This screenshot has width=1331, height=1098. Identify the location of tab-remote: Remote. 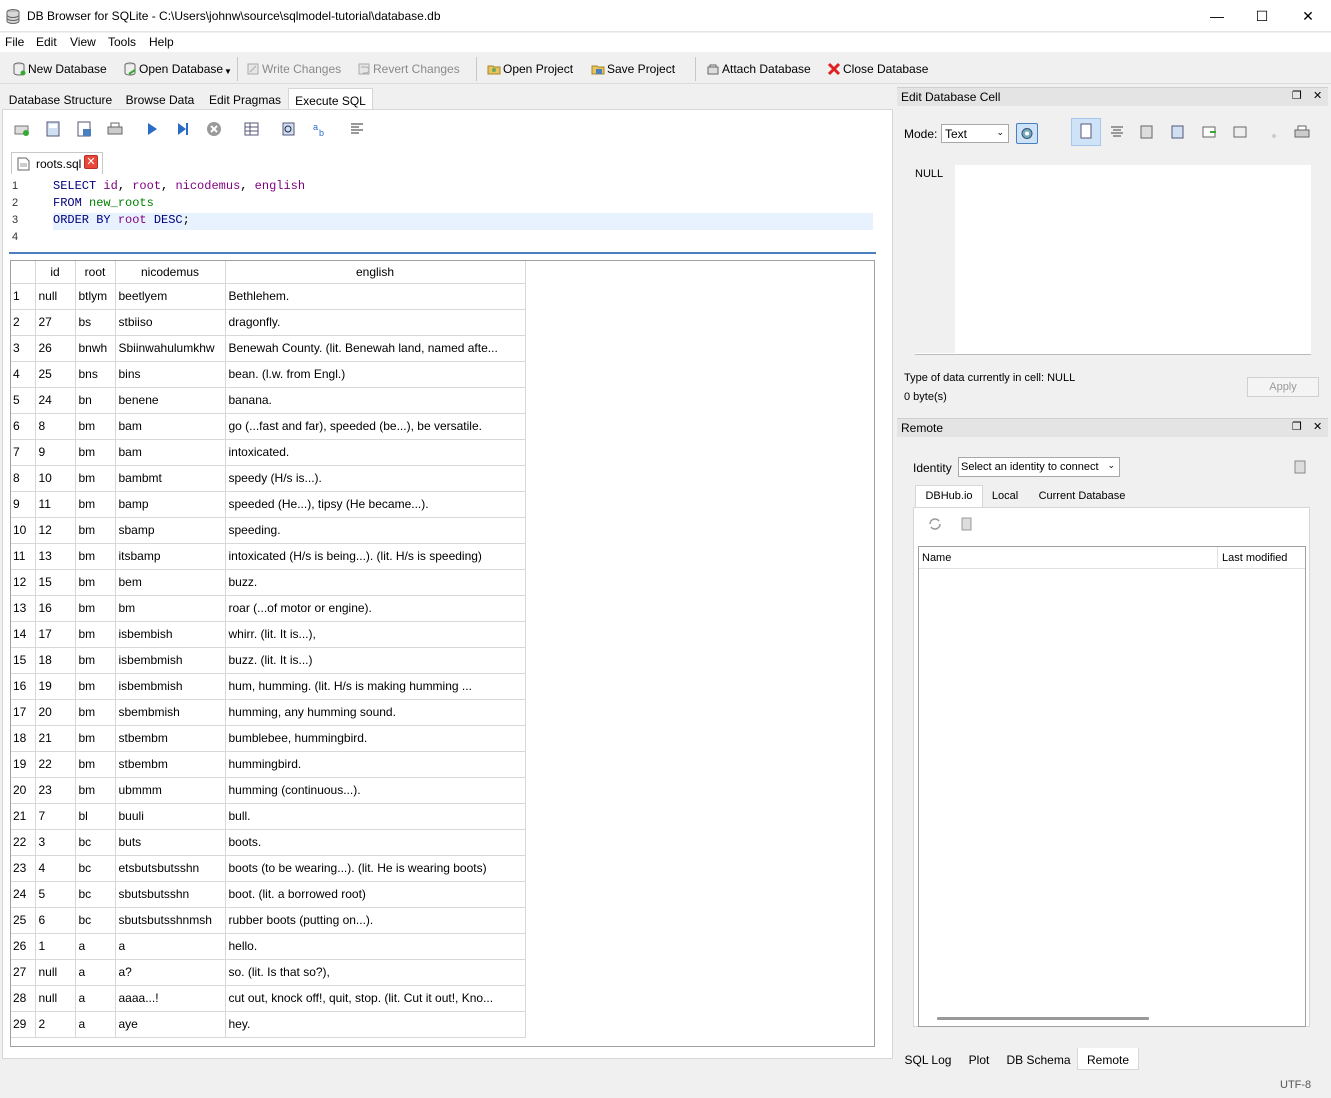
(1108, 1059).